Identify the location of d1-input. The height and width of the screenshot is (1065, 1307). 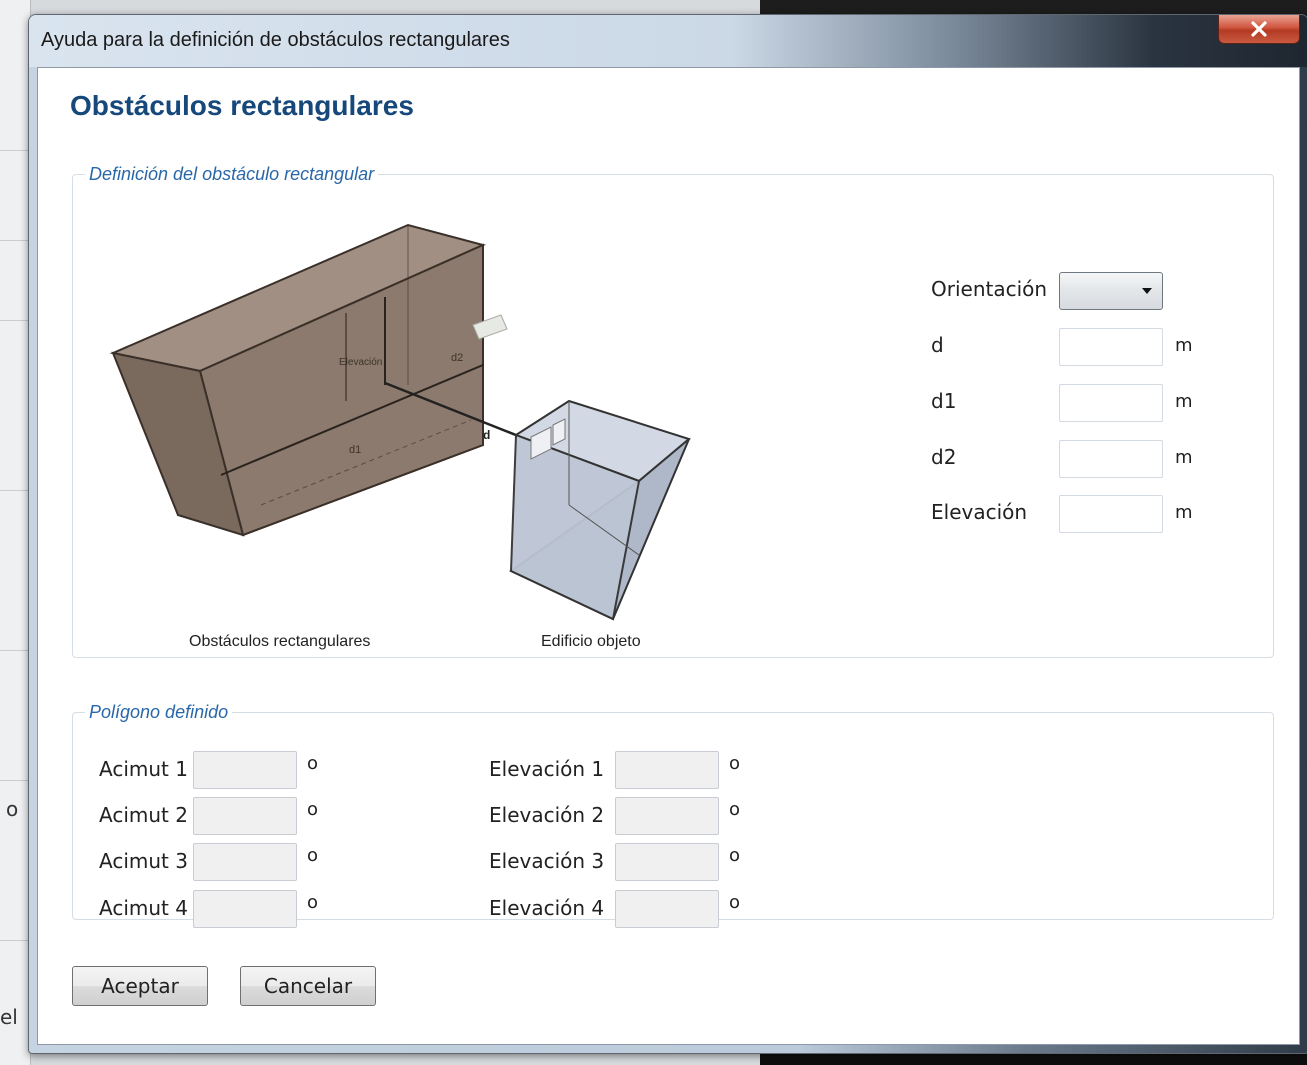
(1111, 403).